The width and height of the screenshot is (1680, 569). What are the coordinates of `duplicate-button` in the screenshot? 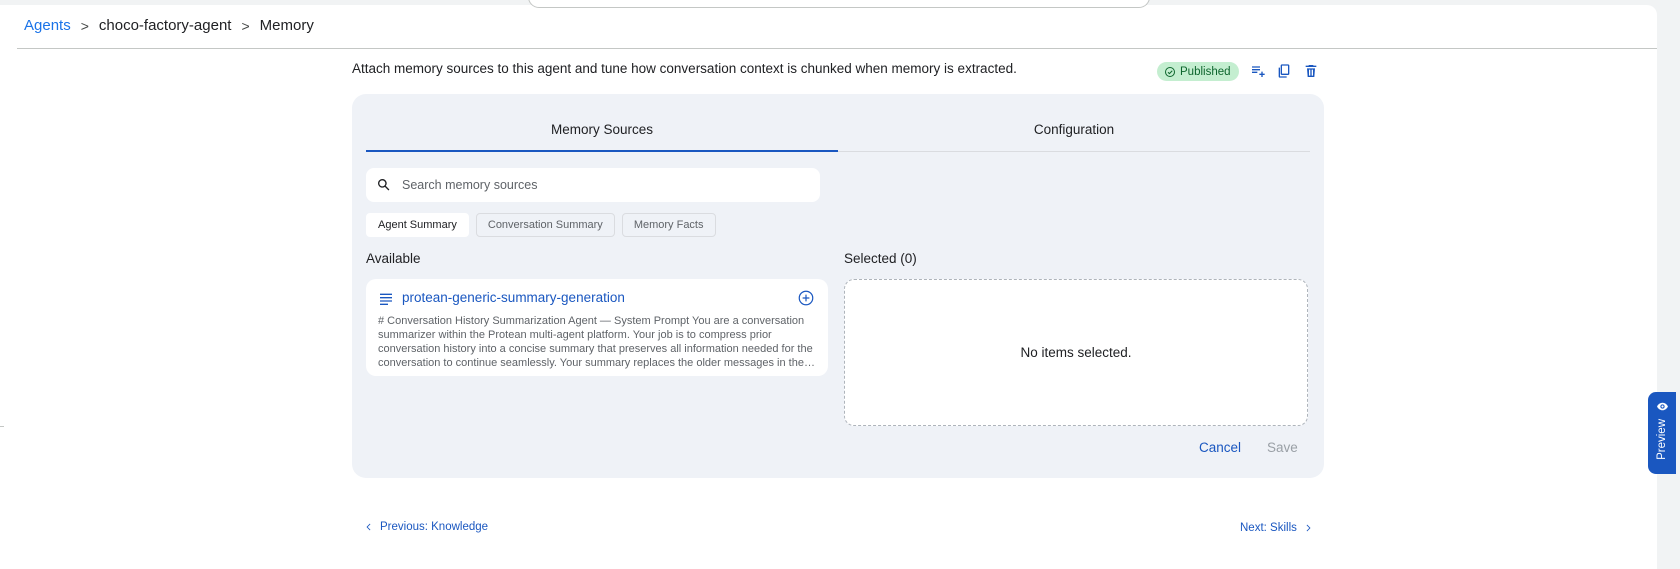 It's located at (1284, 71).